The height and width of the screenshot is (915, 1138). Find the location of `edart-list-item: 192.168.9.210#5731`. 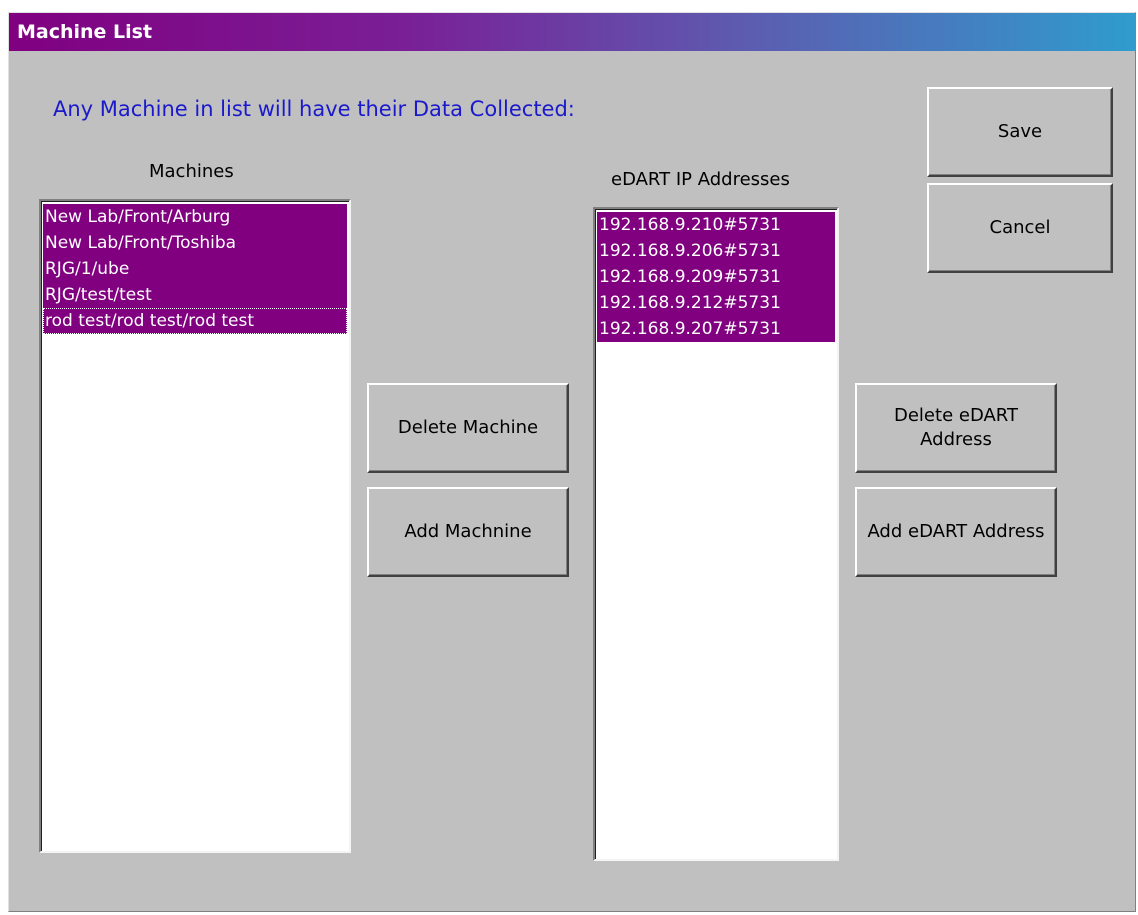

edart-list-item: 192.168.9.210#5731 is located at coordinates (716, 225).